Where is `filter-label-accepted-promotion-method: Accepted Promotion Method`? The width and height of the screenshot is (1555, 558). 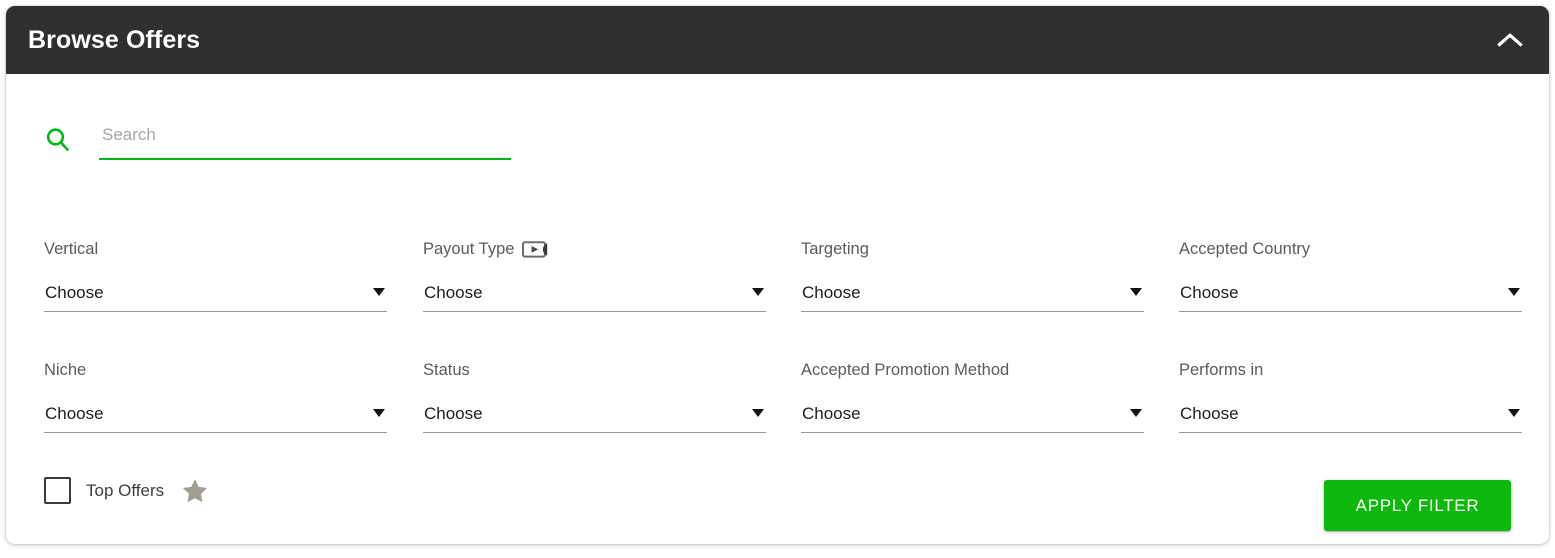 filter-label-accepted-promotion-method: Accepted Promotion Method is located at coordinates (972, 370).